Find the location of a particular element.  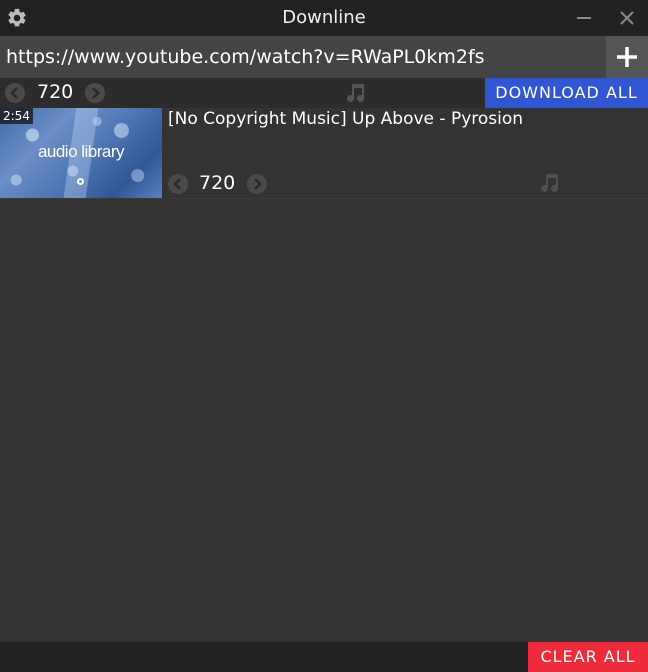

thumbnail-logo-text: audio library is located at coordinates (81, 151).